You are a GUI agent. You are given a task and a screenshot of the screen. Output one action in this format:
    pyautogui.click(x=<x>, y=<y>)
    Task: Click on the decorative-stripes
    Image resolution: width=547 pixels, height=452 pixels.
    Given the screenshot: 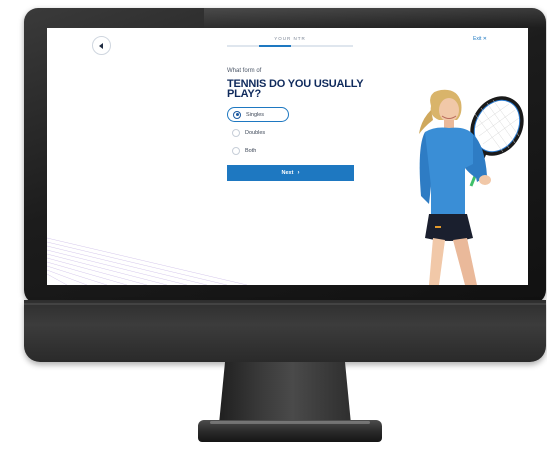 What is the action you would take?
    pyautogui.click(x=147, y=261)
    